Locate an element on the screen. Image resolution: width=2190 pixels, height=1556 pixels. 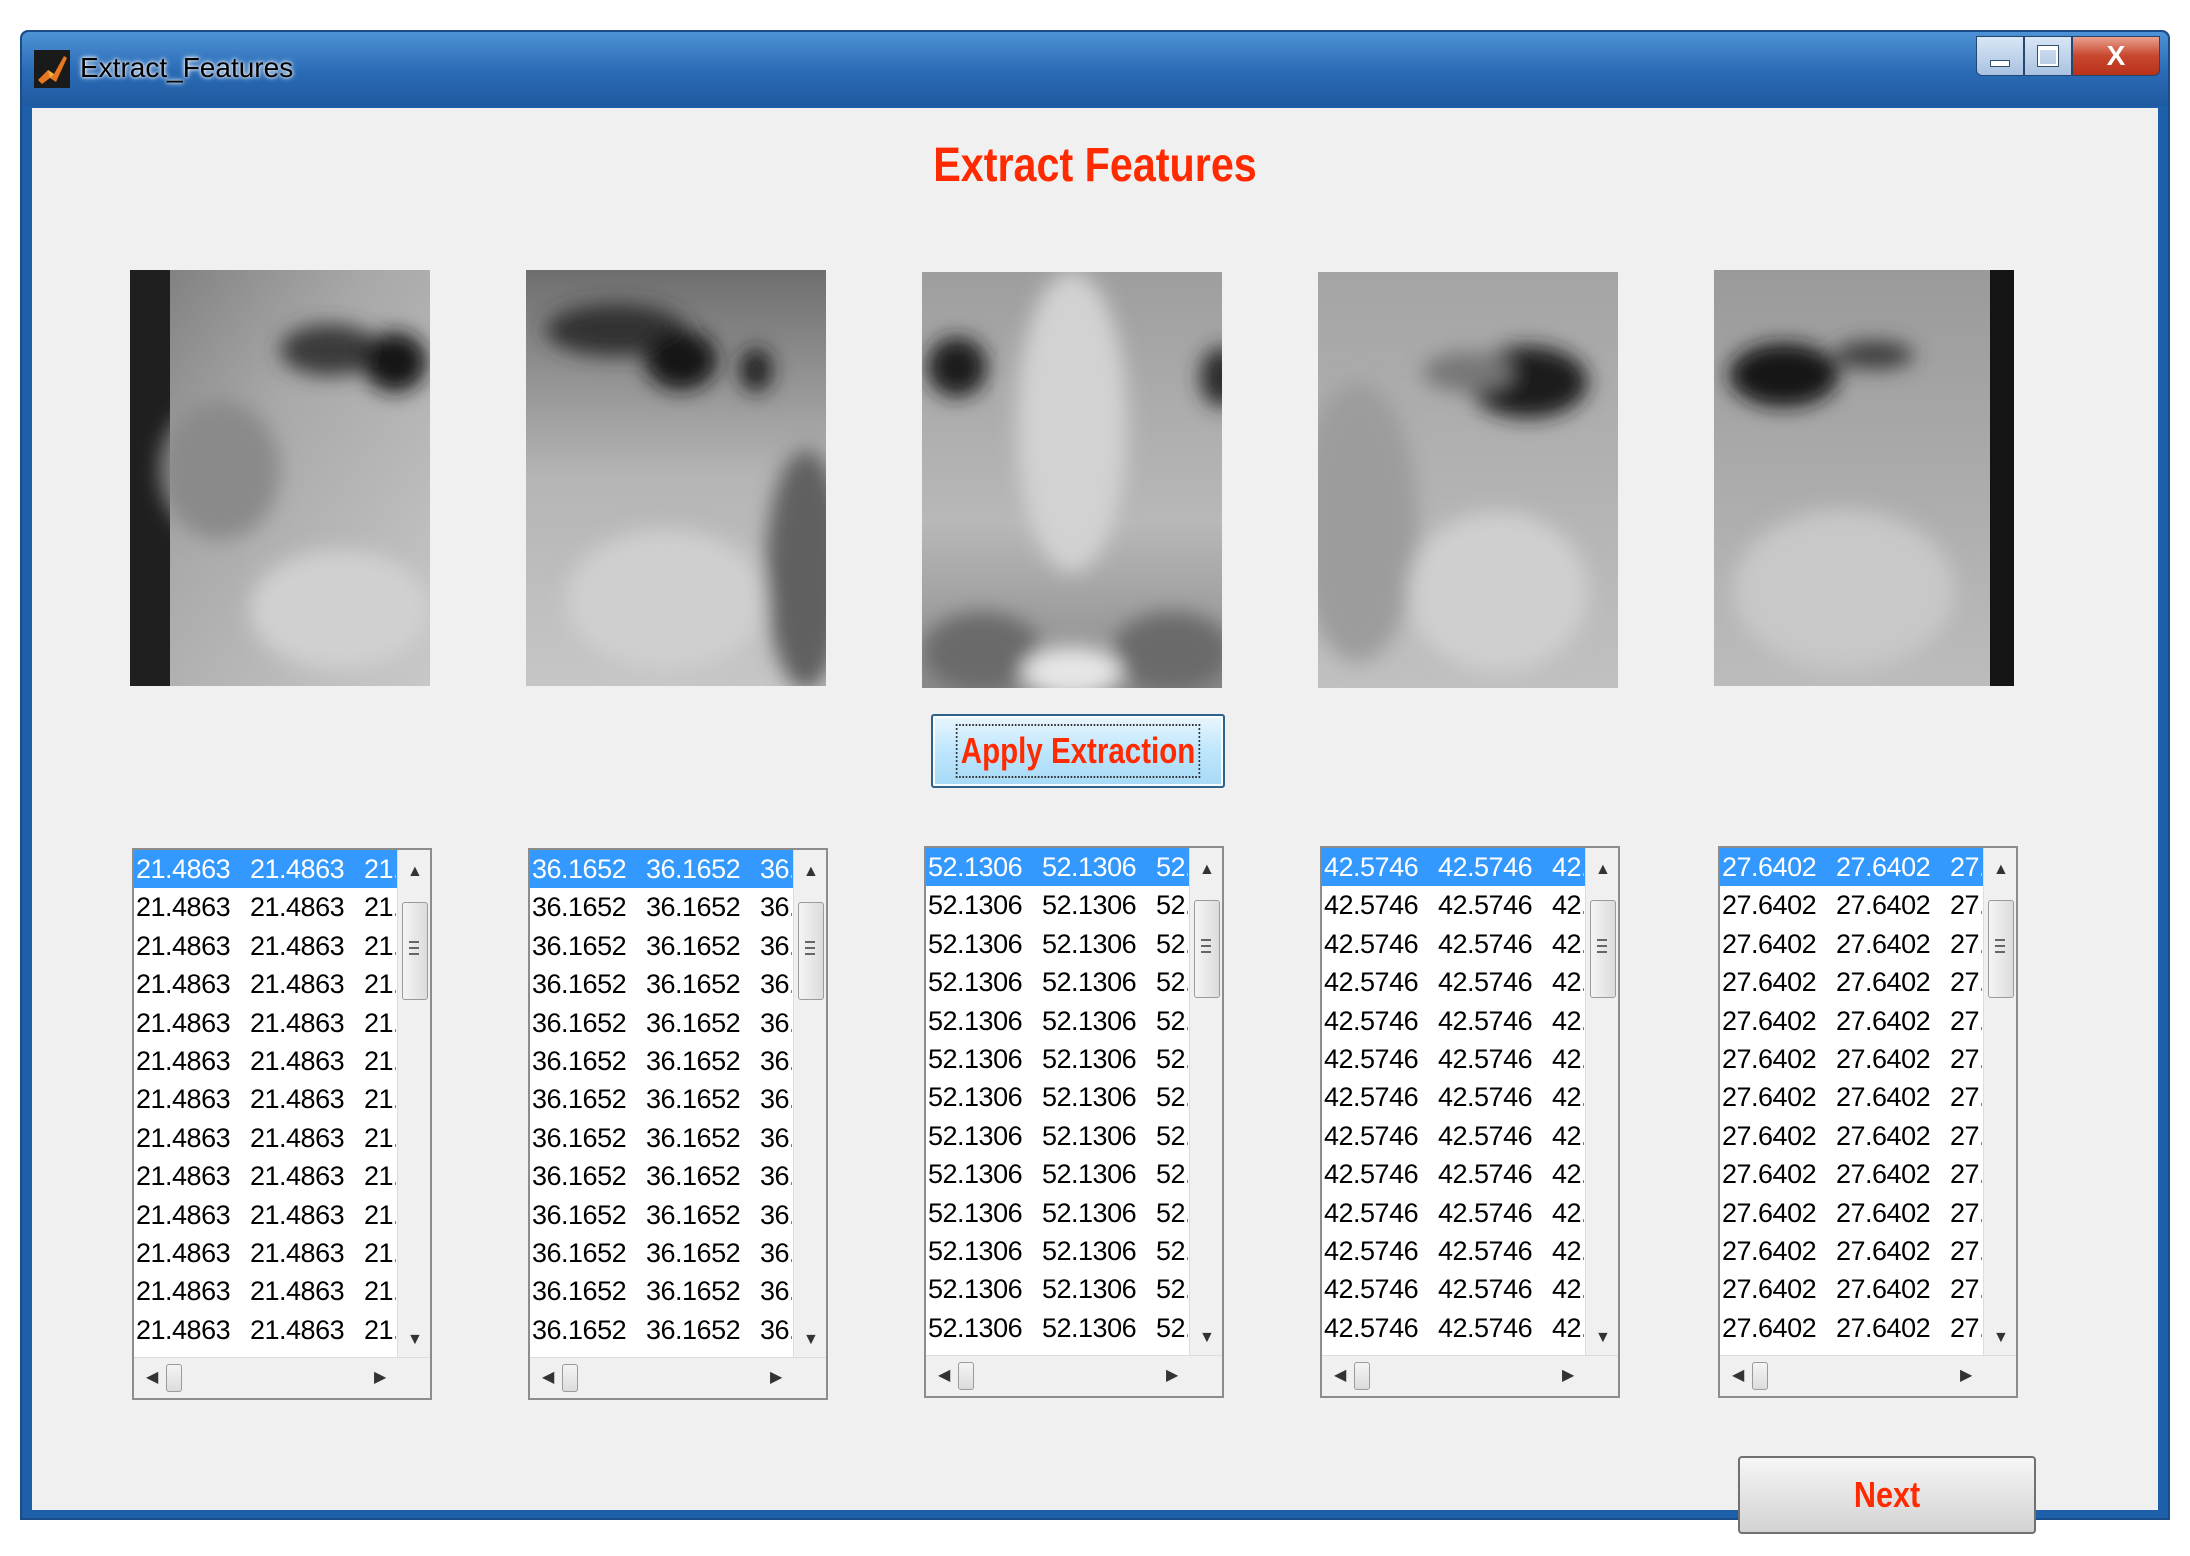
list-item: 21.4863 21.4863 21. is located at coordinates (267, 869).